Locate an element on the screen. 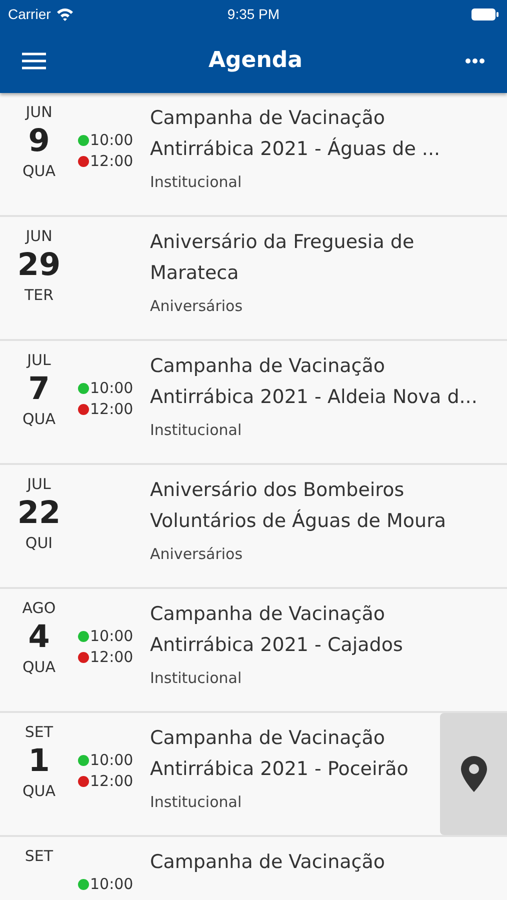 This screenshot has width=507, height=900. event-day: 9 is located at coordinates (39, 141).